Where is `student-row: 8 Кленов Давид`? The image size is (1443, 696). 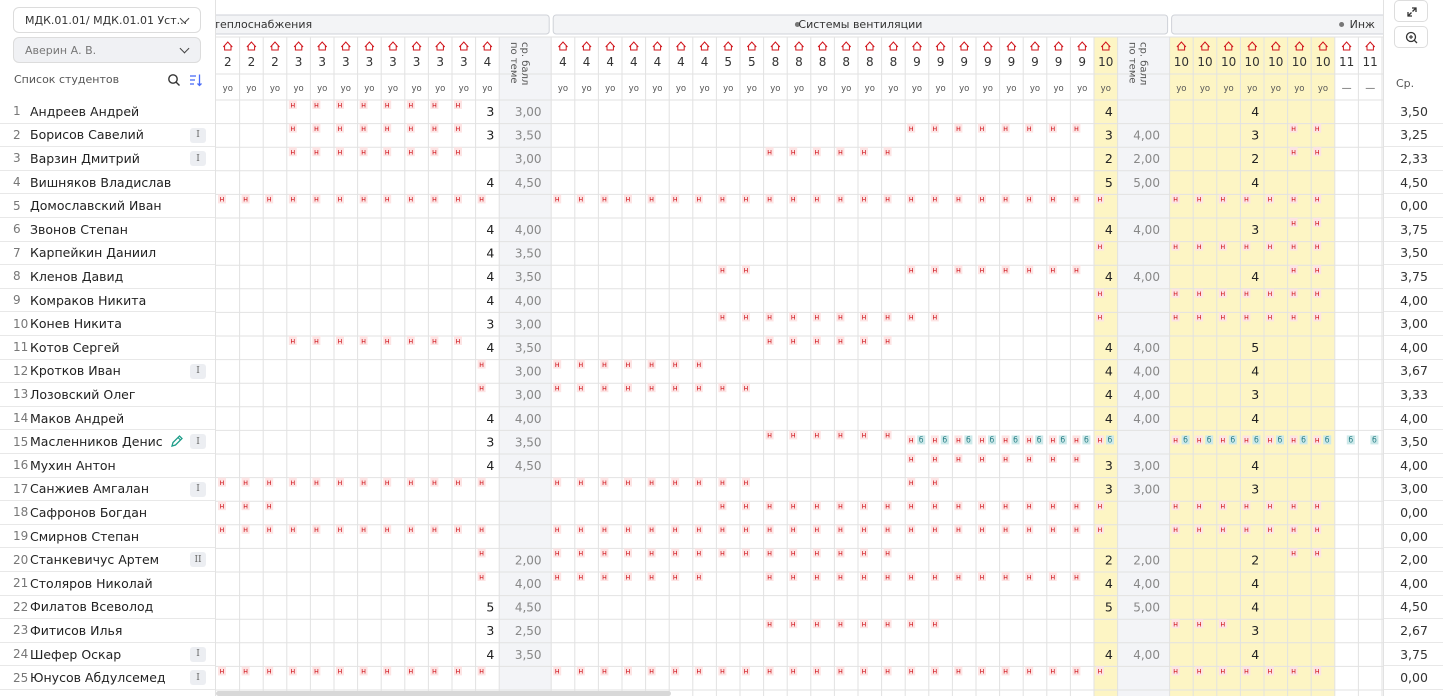 student-row: 8 Кленов Давид is located at coordinates (107, 277).